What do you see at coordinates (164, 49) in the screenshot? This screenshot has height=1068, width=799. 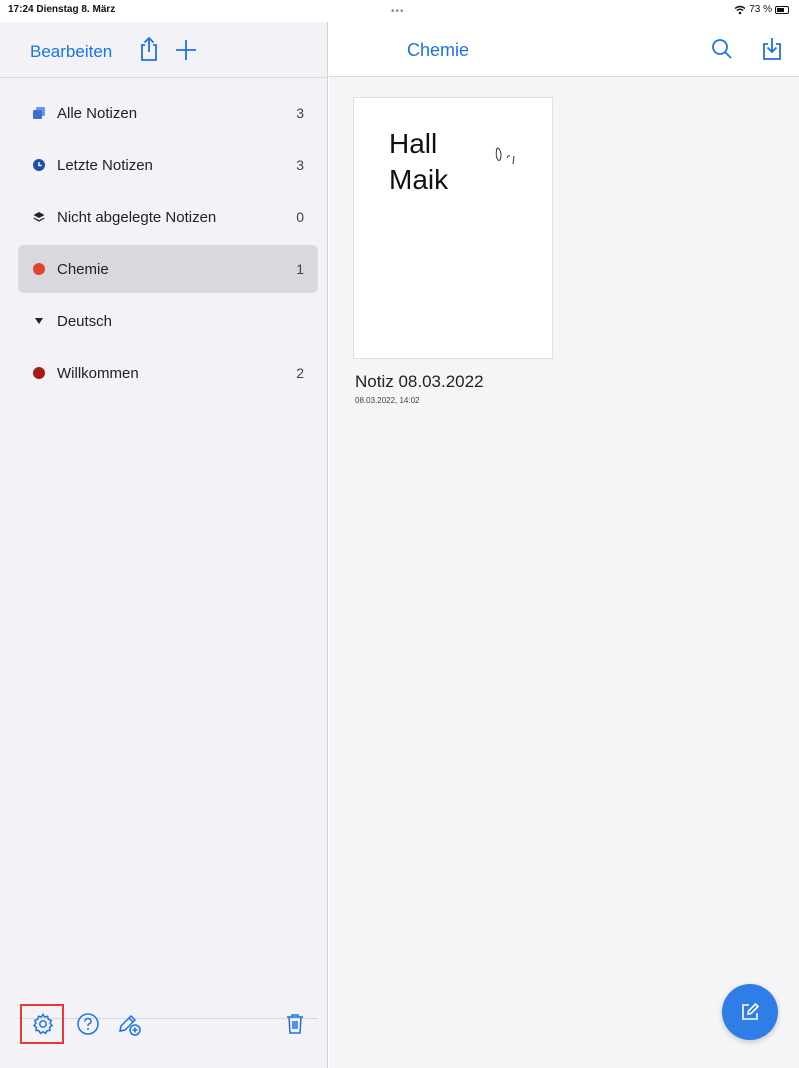 I see `sidebar-header: Bearbeiten` at bounding box center [164, 49].